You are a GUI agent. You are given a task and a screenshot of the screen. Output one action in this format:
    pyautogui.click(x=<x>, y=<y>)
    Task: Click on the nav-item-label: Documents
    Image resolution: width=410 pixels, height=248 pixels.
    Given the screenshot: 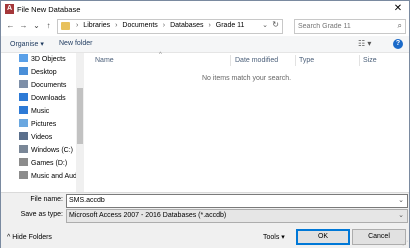 What is the action you would take?
    pyautogui.click(x=49, y=85)
    